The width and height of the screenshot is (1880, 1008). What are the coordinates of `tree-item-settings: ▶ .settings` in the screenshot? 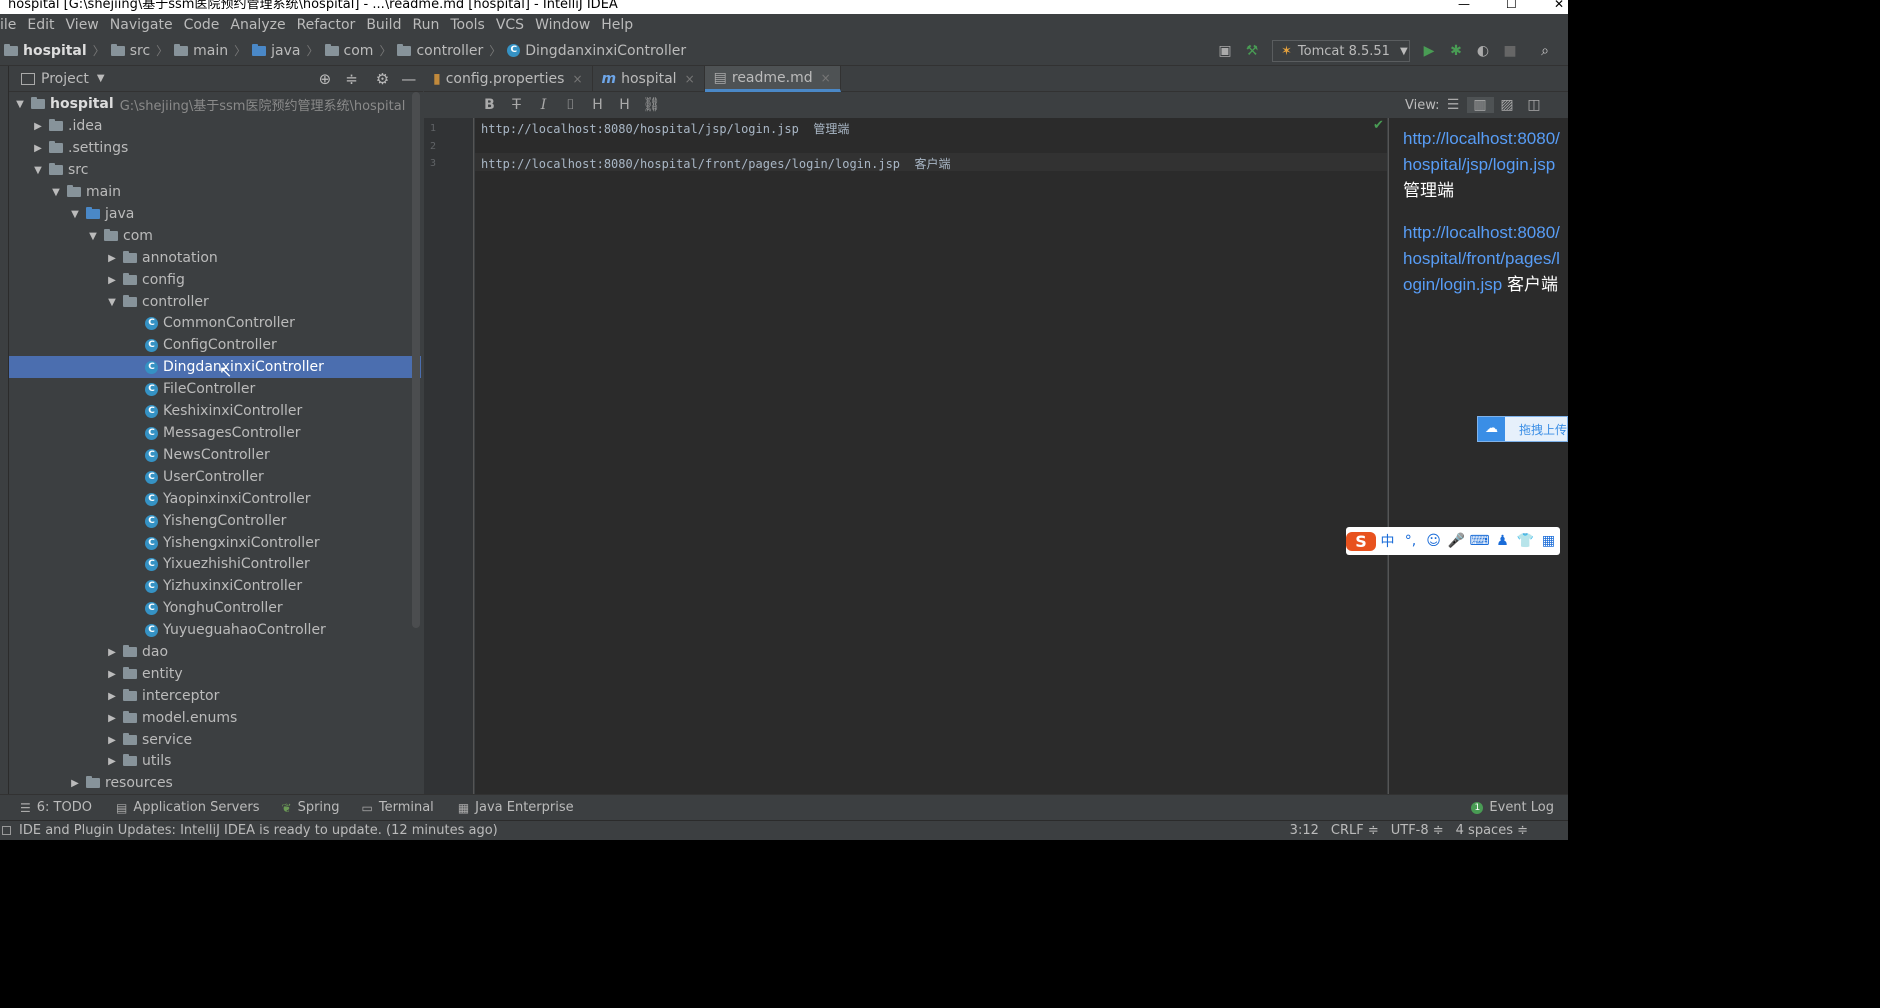 It's located at (215, 148).